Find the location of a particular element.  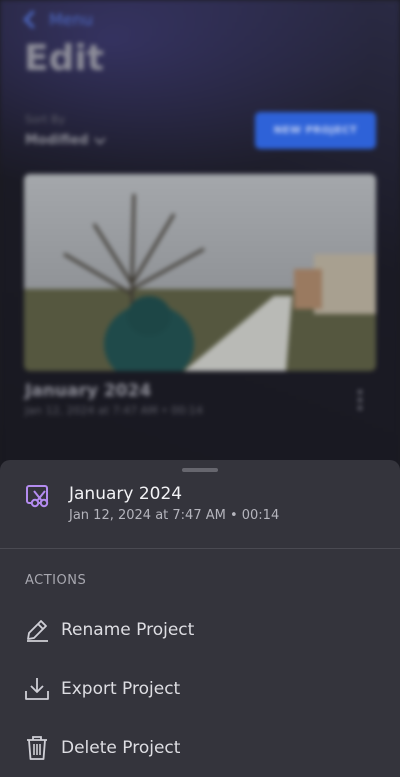

divider is located at coordinates (200, 548).